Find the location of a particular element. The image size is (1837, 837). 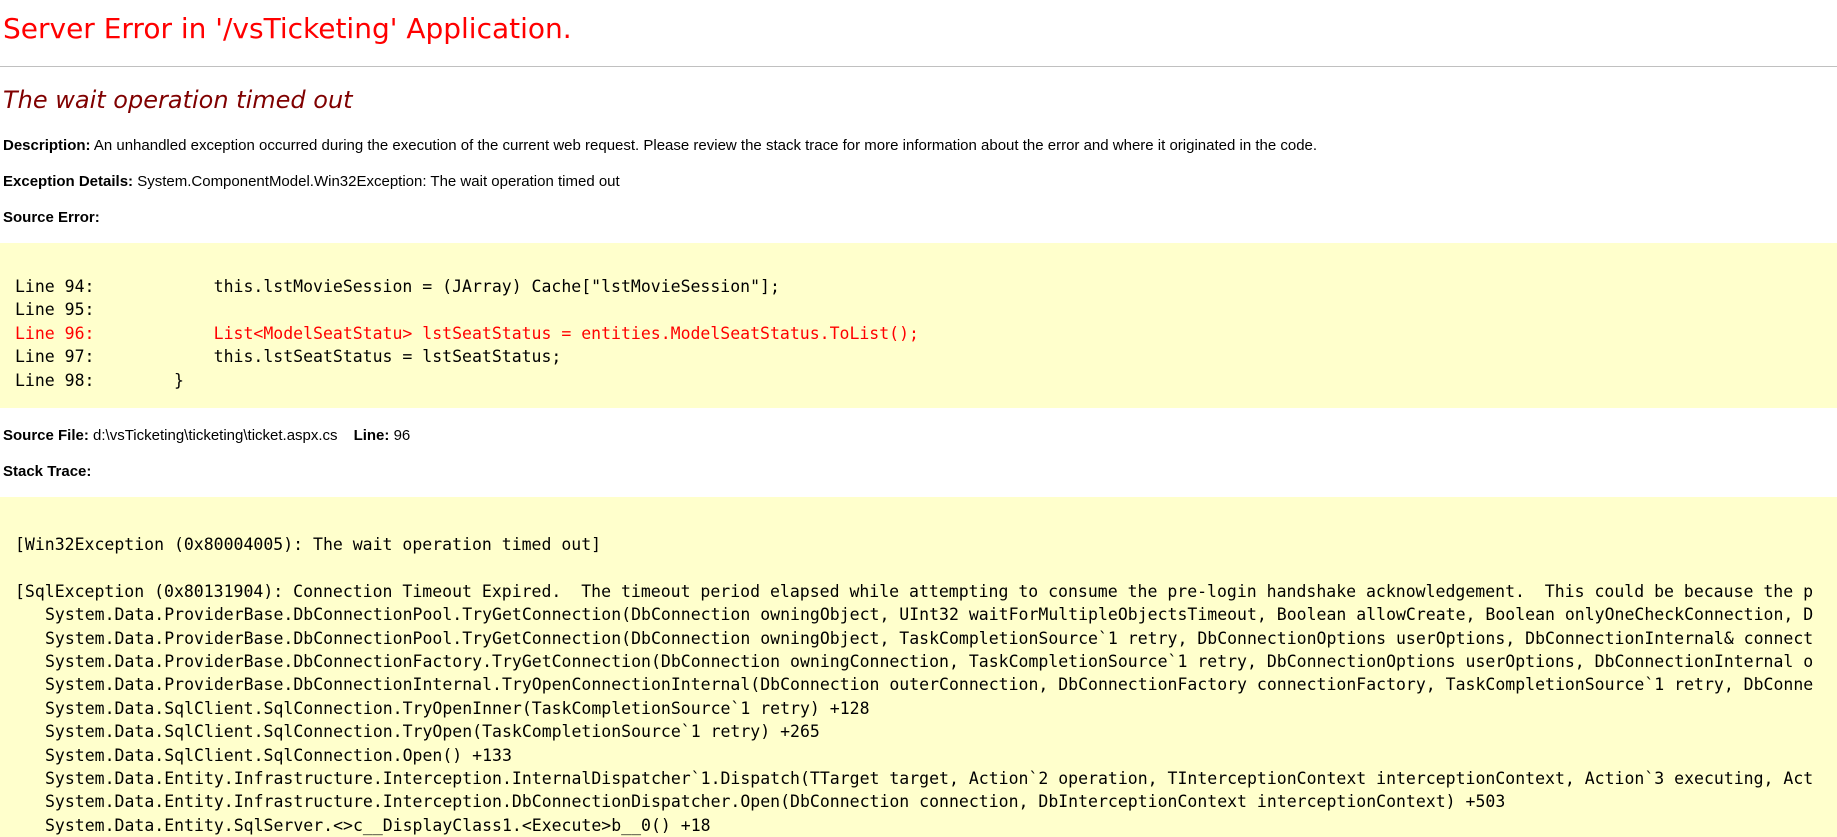

header-divider is located at coordinates (918, 66).